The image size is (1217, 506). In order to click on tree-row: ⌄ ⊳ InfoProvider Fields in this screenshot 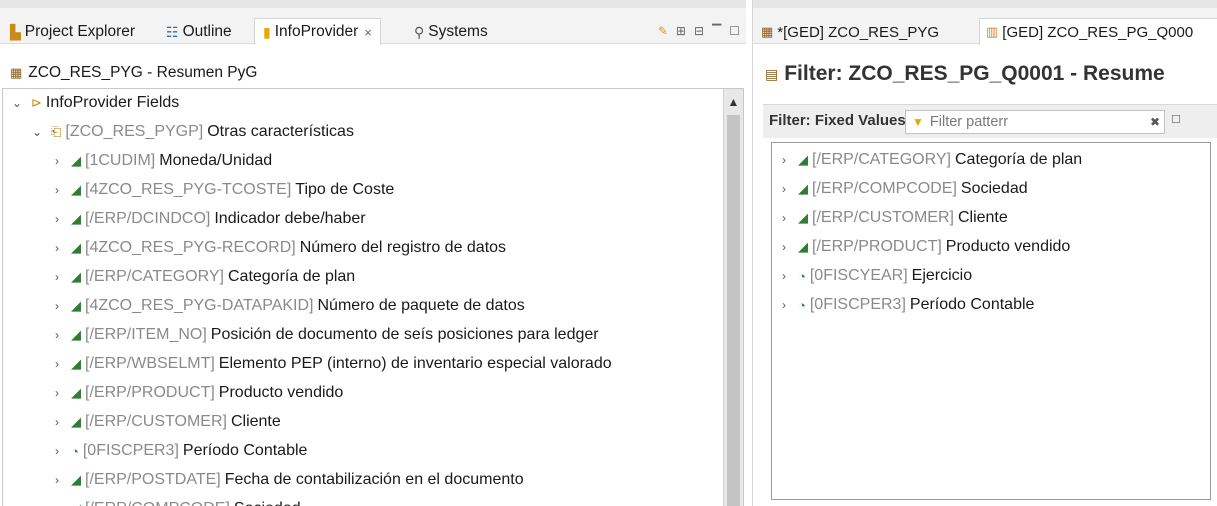, I will do `click(94, 103)`.